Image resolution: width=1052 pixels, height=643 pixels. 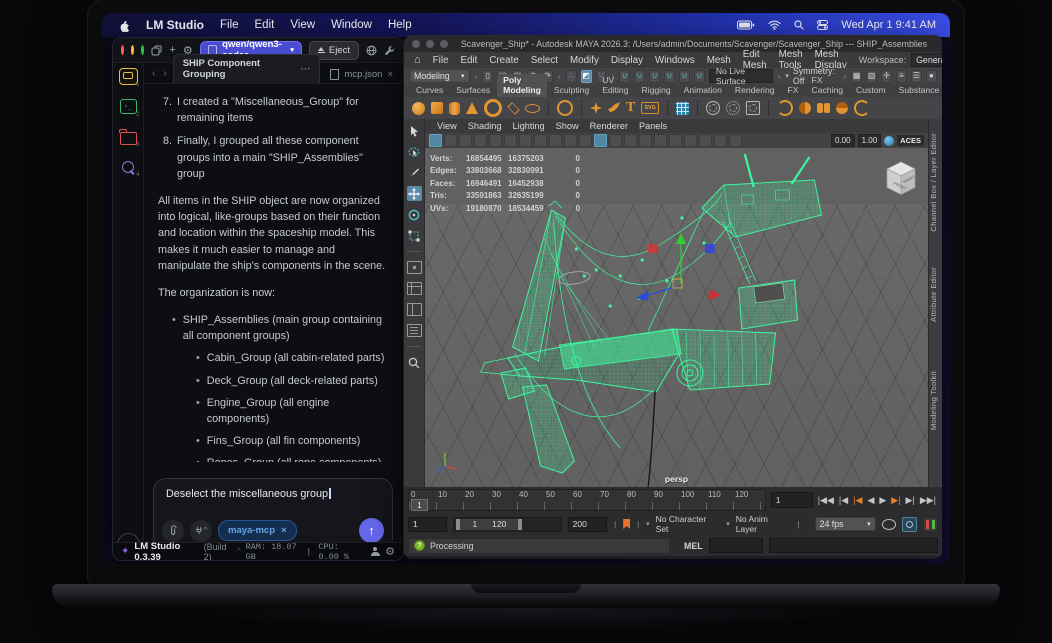 I want to click on snap-view-icon: ∪, so click(x=684, y=76).